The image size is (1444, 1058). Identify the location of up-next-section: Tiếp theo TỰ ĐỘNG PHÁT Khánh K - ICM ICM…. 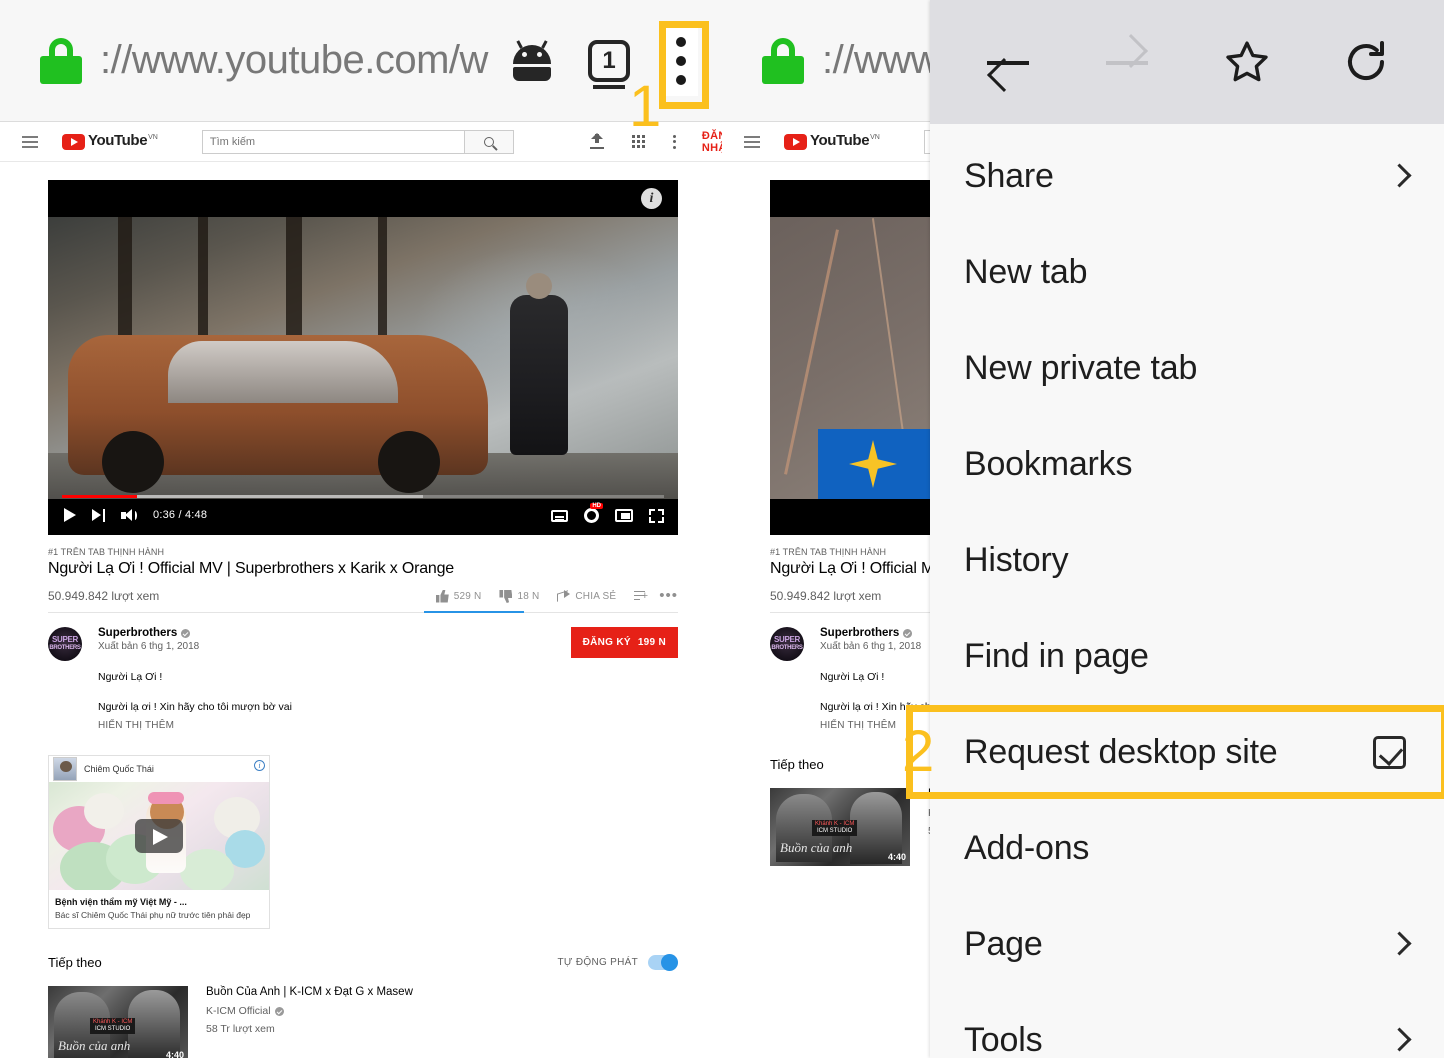
(363, 1006).